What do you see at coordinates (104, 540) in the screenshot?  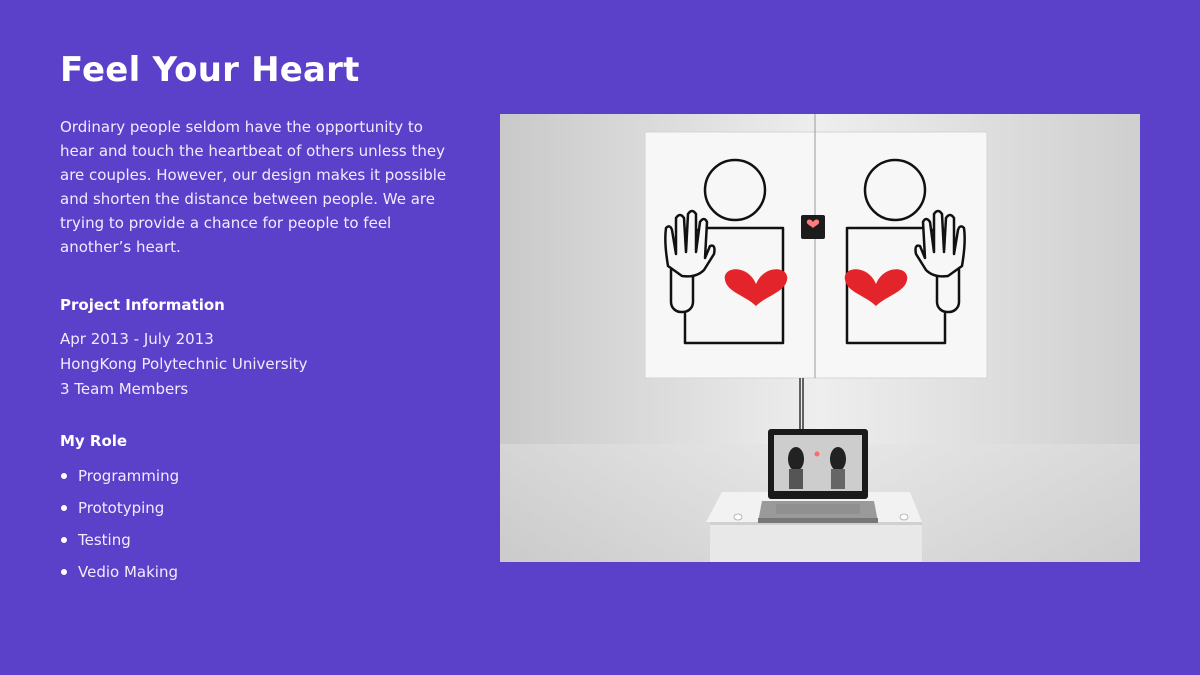 I see `role-item-label: Testing` at bounding box center [104, 540].